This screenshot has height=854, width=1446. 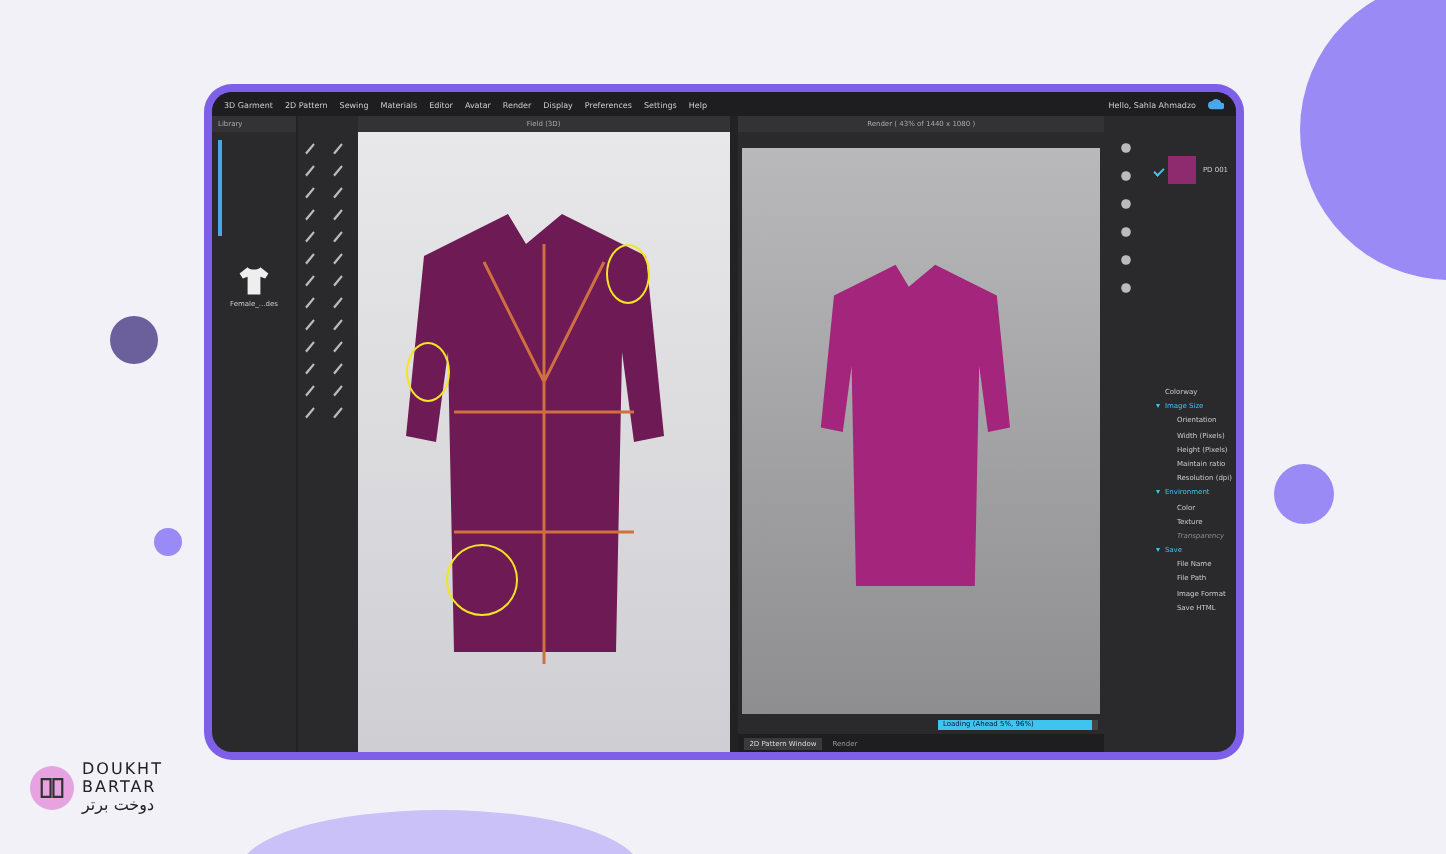 What do you see at coordinates (1182, 170) in the screenshot?
I see `color-swatch` at bounding box center [1182, 170].